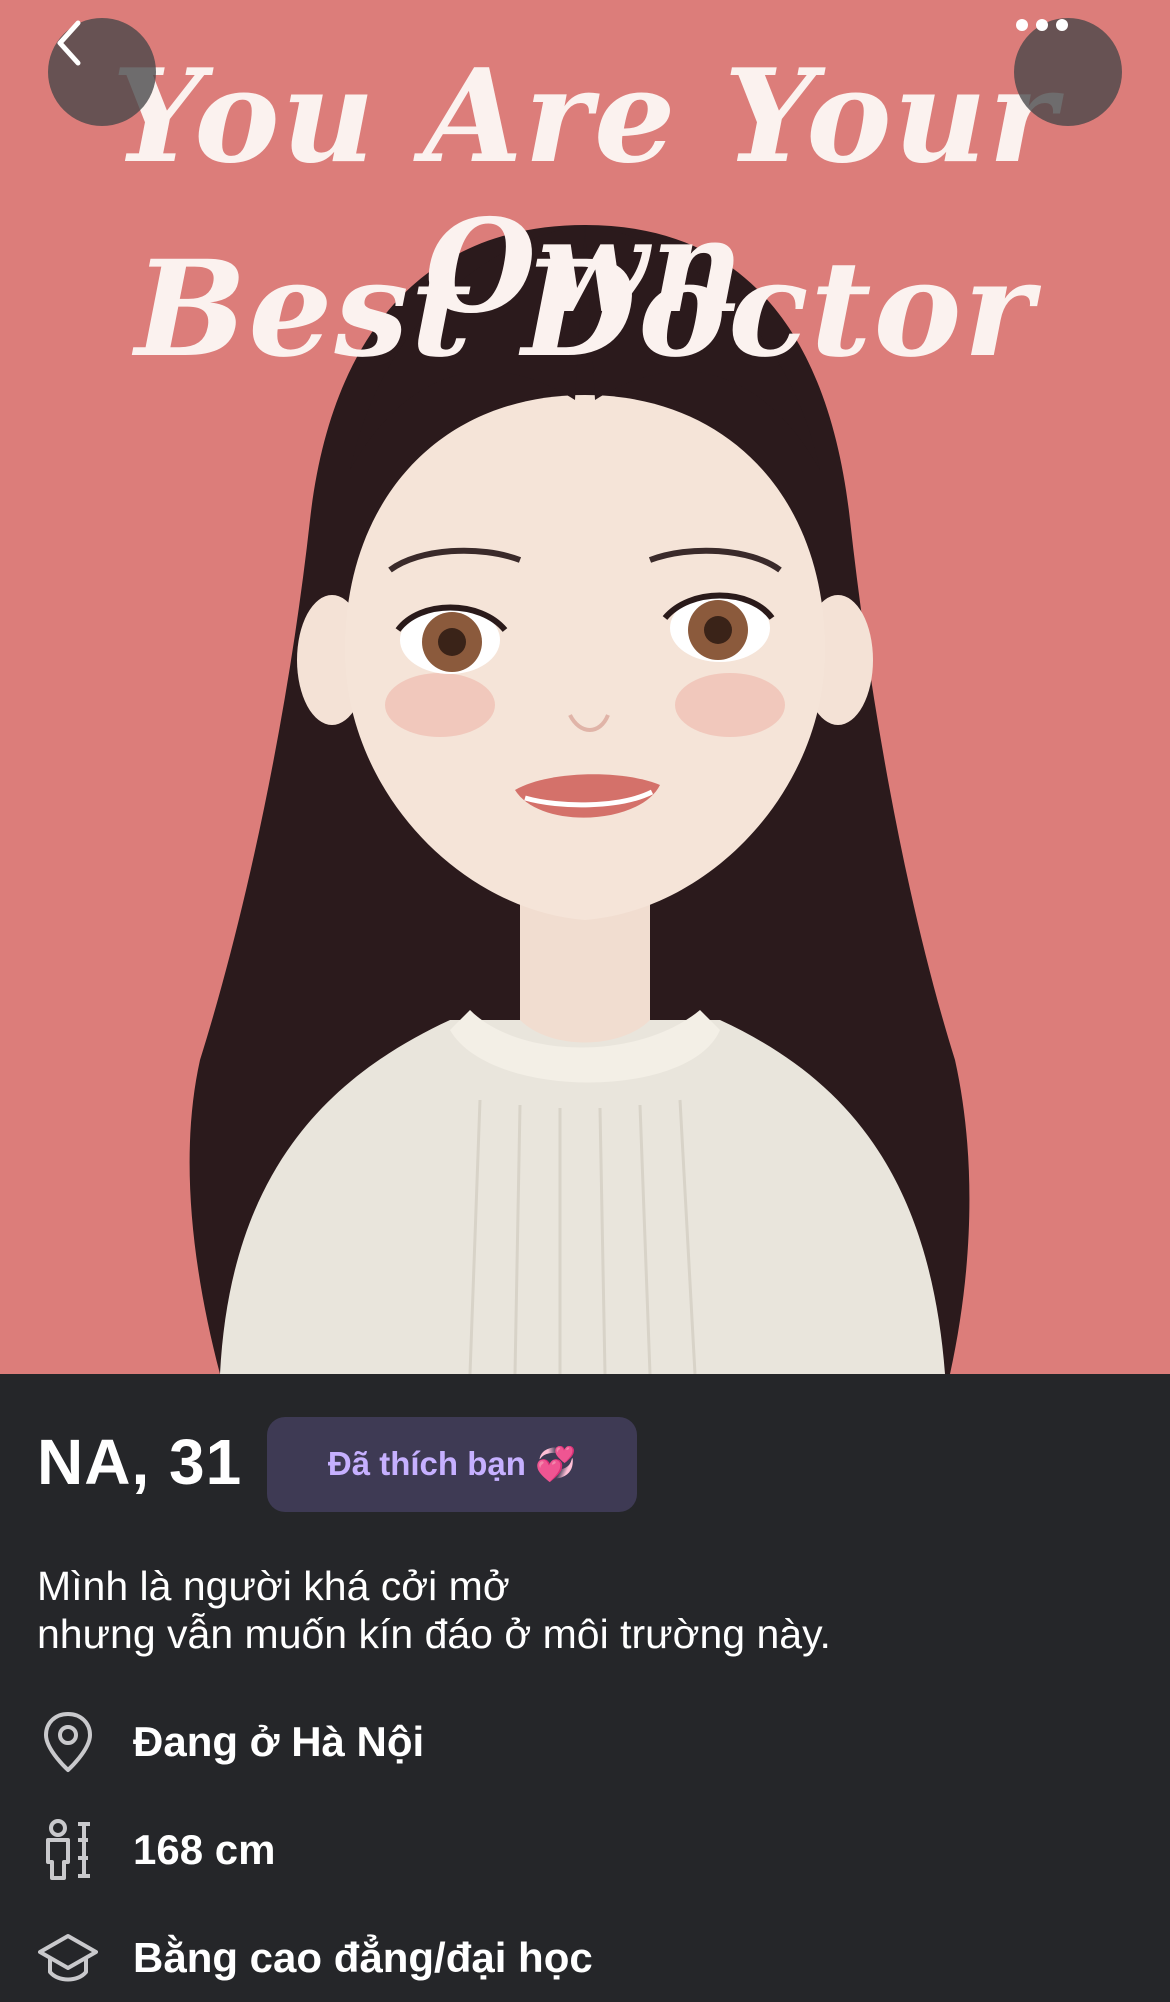 The height and width of the screenshot is (2002, 1170). I want to click on liked-you-badge: Đã thích bạn 💞, so click(452, 1464).